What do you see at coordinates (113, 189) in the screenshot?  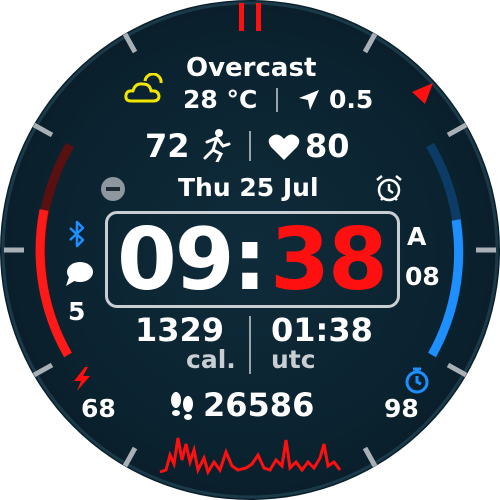 I see `do-not-disturb-icon` at bounding box center [113, 189].